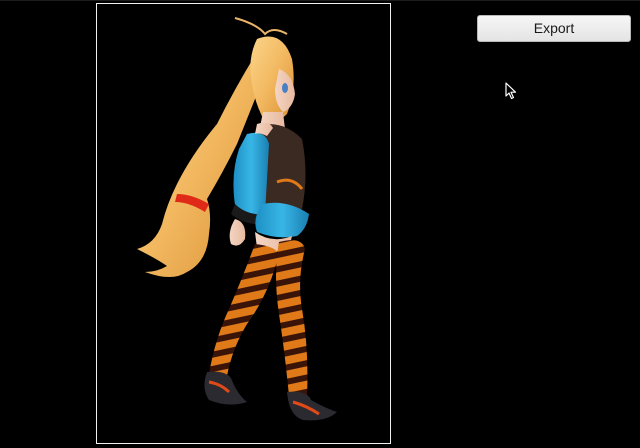  Describe the element at coordinates (261, 26) in the screenshot. I see `antenna-strand` at that location.